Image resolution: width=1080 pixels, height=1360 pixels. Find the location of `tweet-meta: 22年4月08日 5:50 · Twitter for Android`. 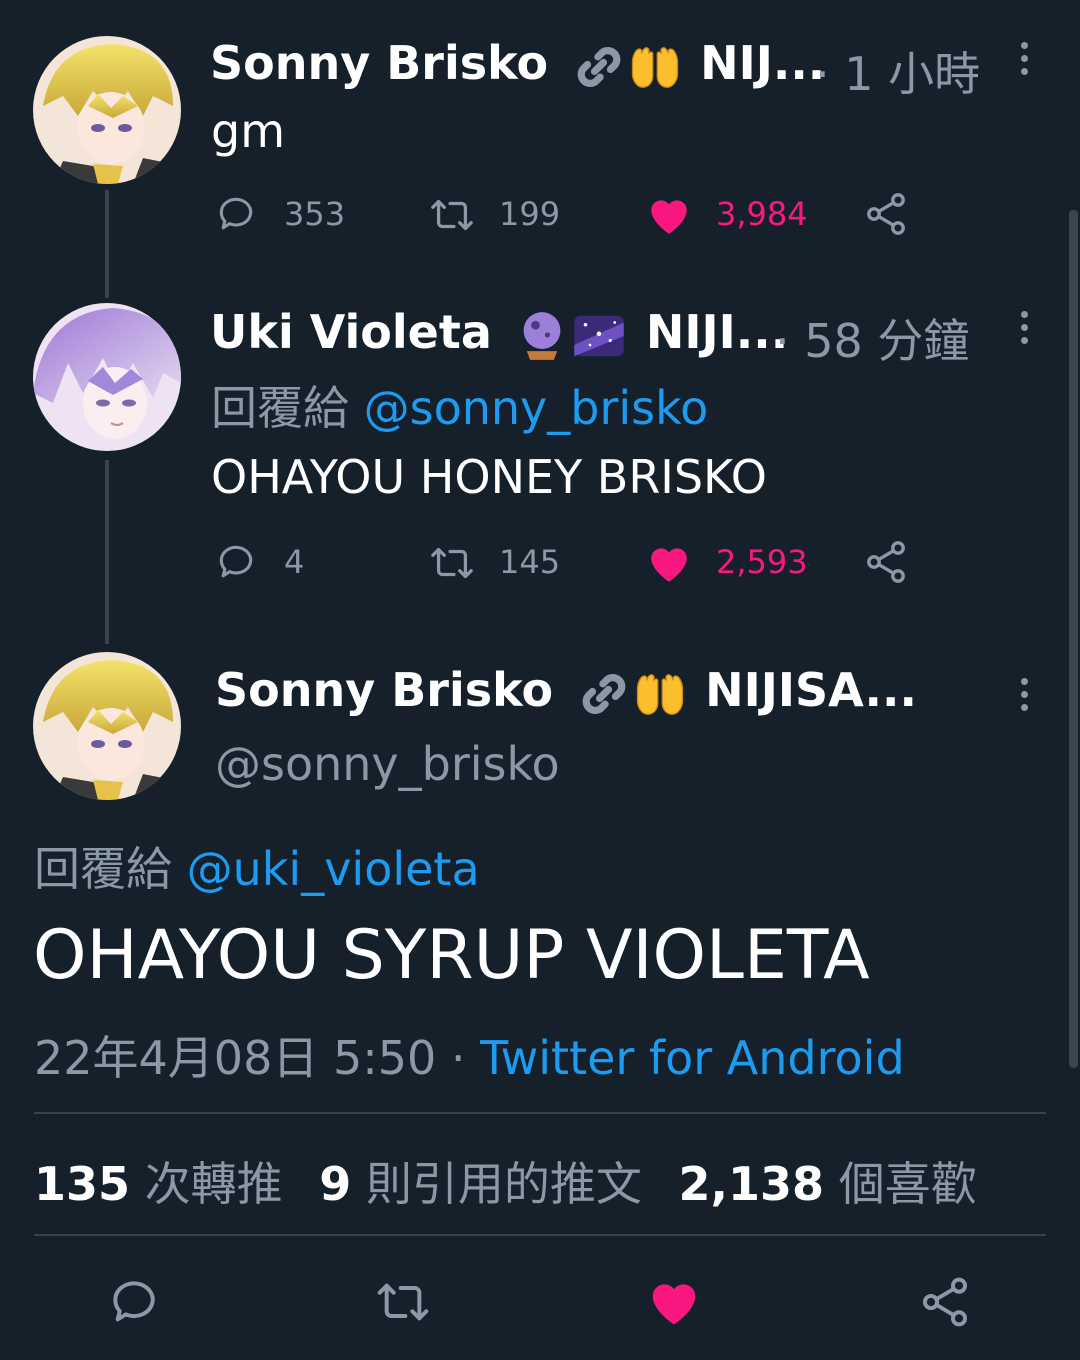

tweet-meta: 22年4月08日 5:50 · Twitter for Android is located at coordinates (469, 1058).